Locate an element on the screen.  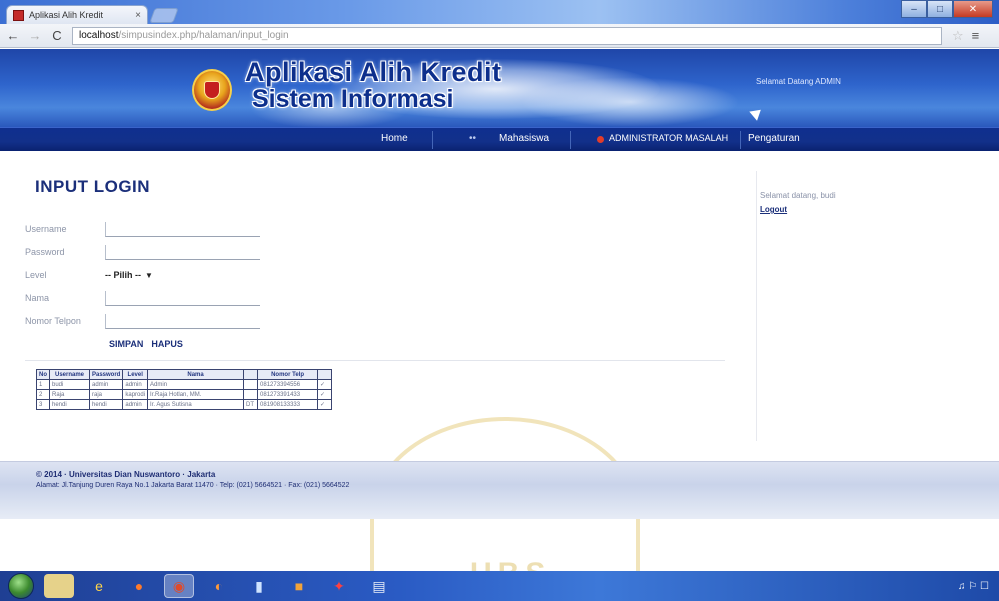
nama-label: Nama is located at coordinates (37, 298).